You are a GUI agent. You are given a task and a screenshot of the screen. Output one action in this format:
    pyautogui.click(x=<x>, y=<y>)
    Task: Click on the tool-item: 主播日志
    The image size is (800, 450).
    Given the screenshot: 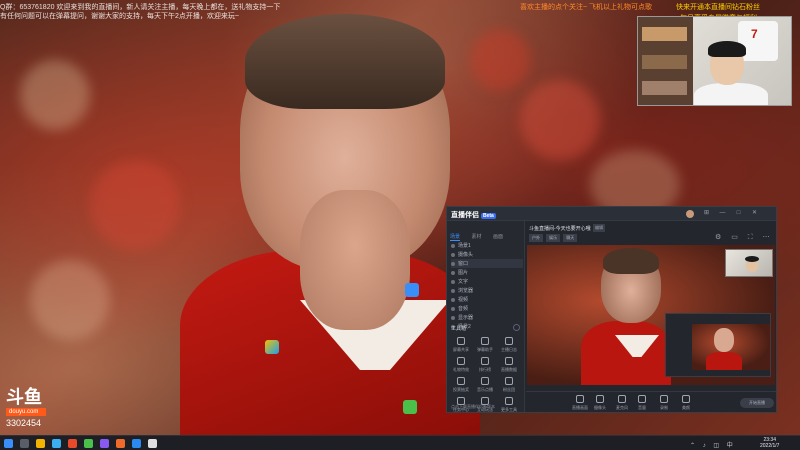 What is the action you would take?
    pyautogui.click(x=509, y=345)
    